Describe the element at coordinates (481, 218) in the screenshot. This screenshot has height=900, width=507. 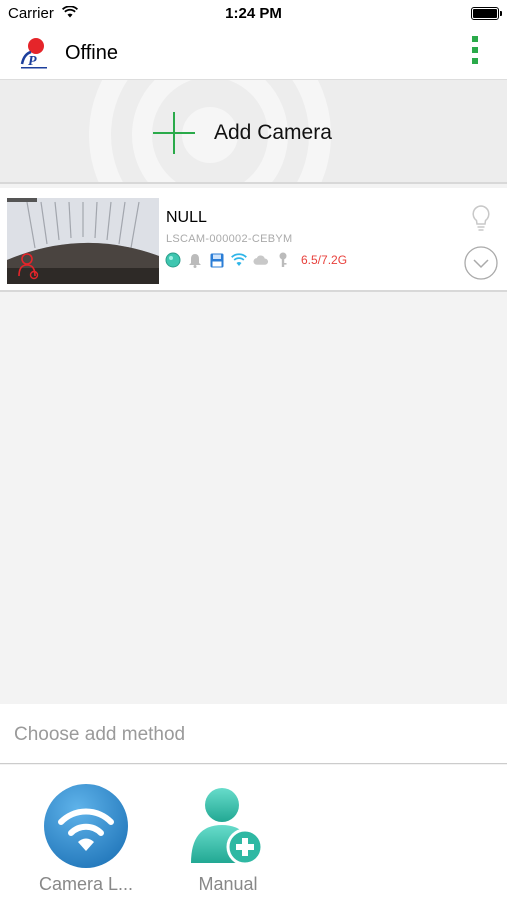
I see `lightbulb-icon` at that location.